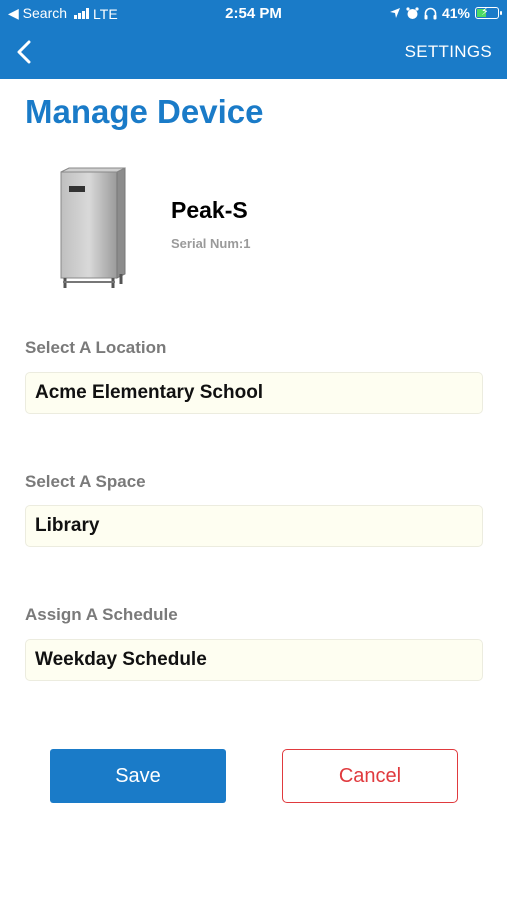  What do you see at coordinates (412, 12) in the screenshot?
I see `alarm-icon` at bounding box center [412, 12].